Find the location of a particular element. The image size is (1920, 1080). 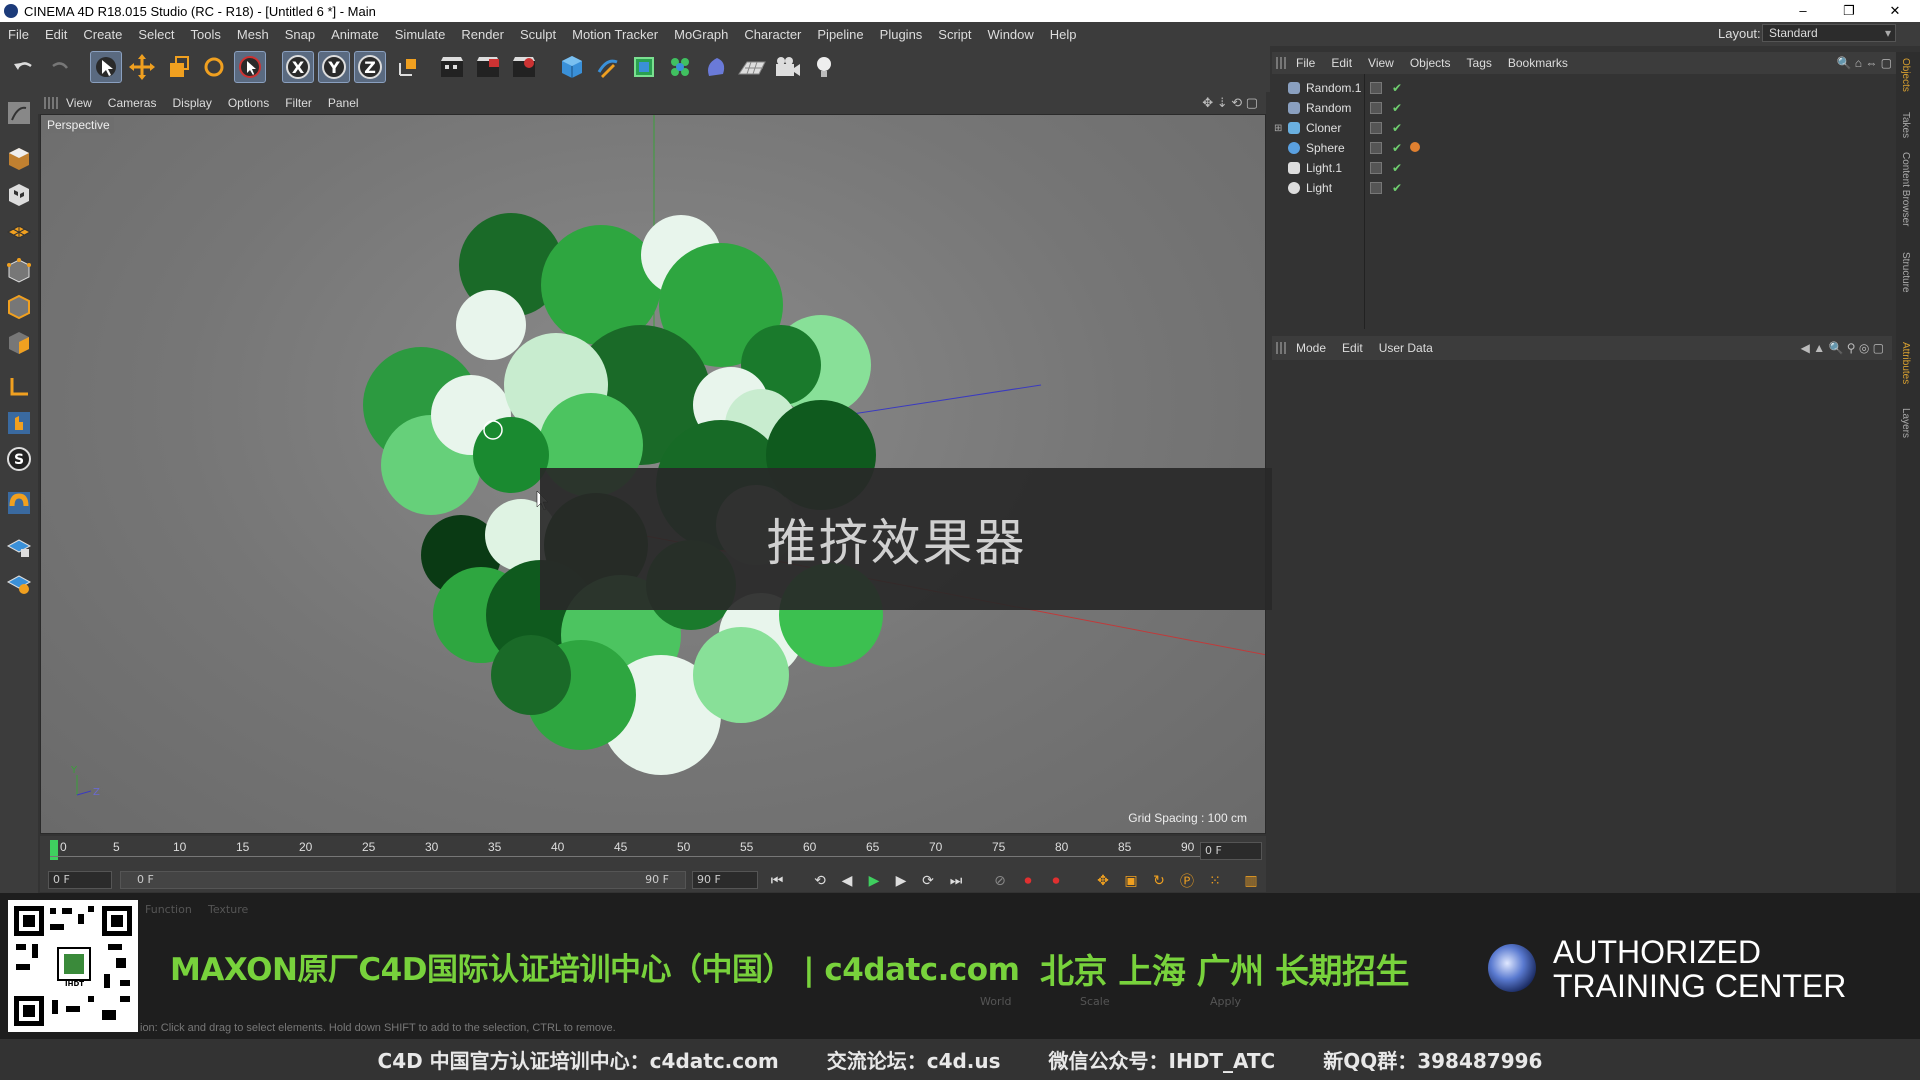

menu-script: Script is located at coordinates (954, 34).